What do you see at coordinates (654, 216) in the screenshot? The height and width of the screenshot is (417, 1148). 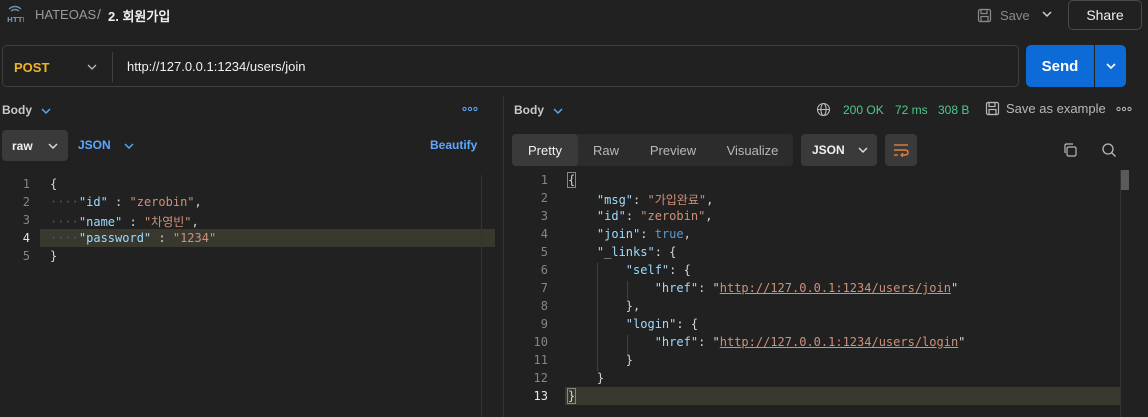 I see `code-line: "id": "zerobin",` at bounding box center [654, 216].